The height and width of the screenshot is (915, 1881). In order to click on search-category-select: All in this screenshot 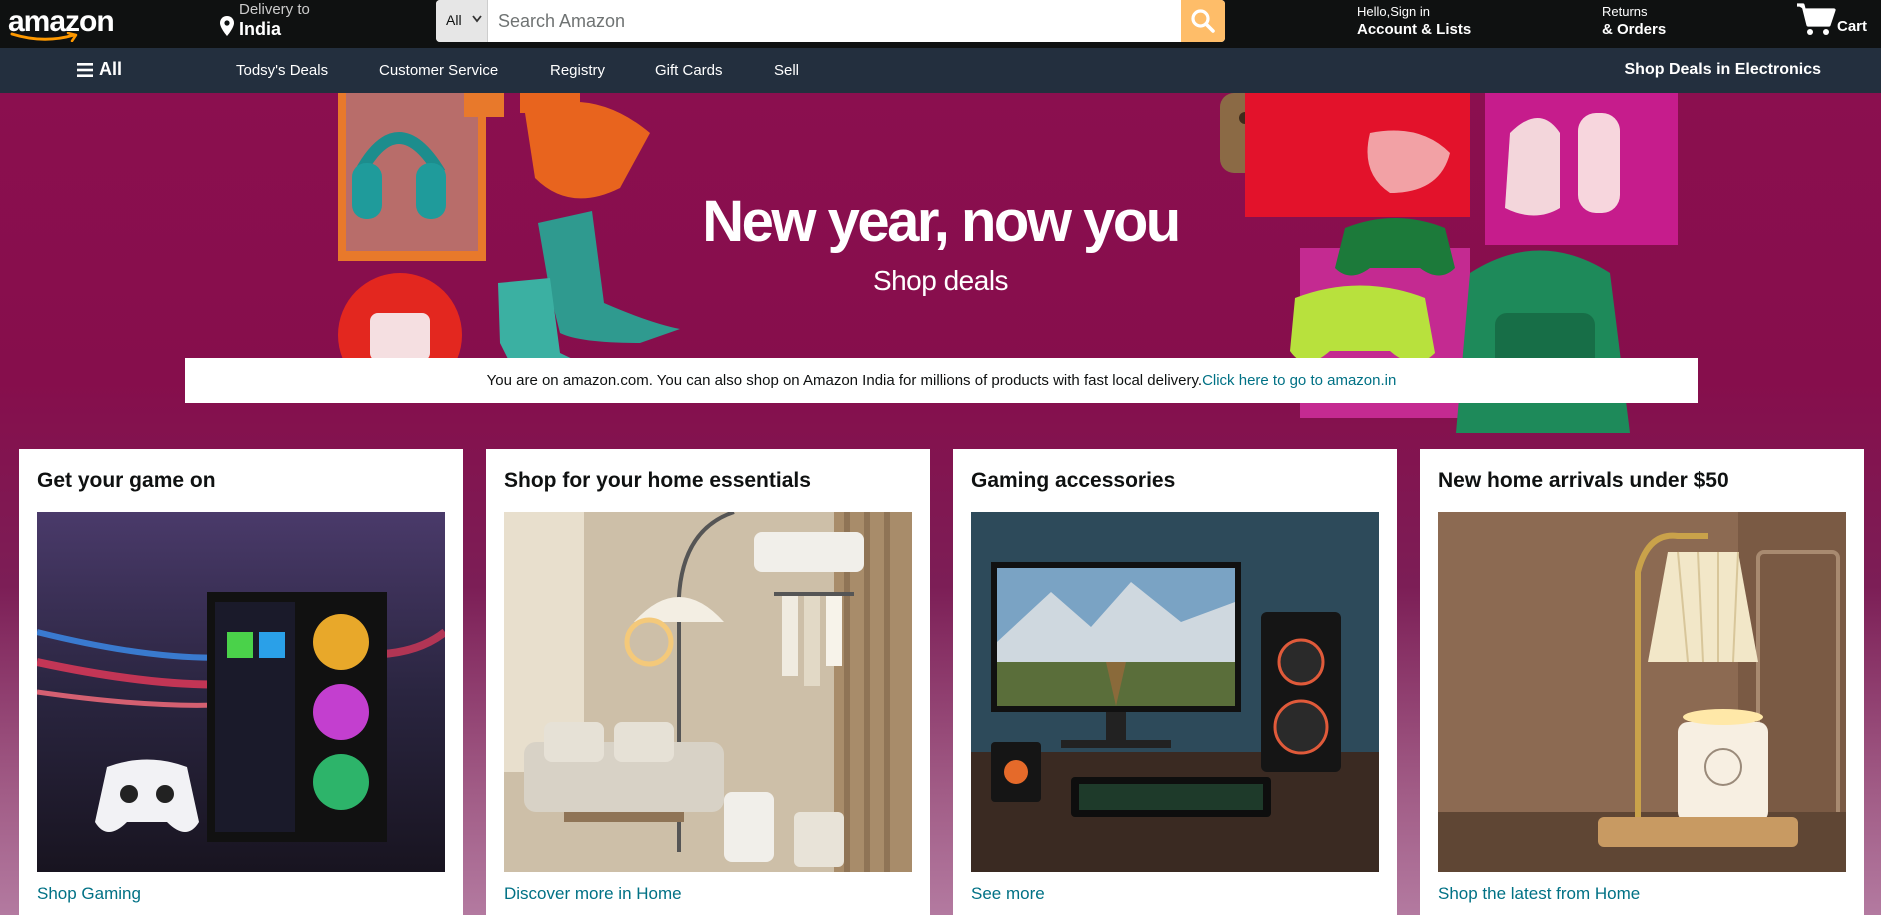, I will do `click(462, 21)`.